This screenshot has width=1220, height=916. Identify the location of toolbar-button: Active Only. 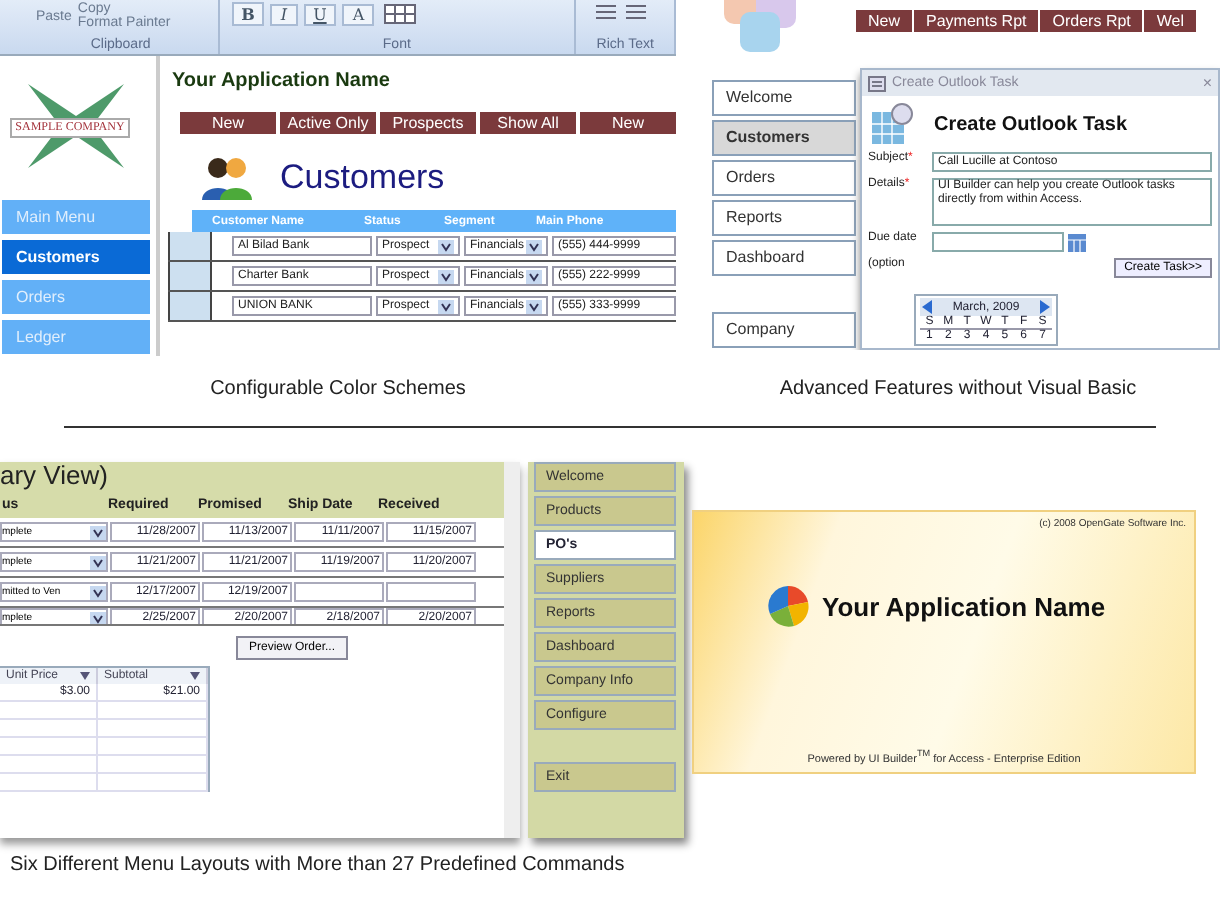
(328, 123).